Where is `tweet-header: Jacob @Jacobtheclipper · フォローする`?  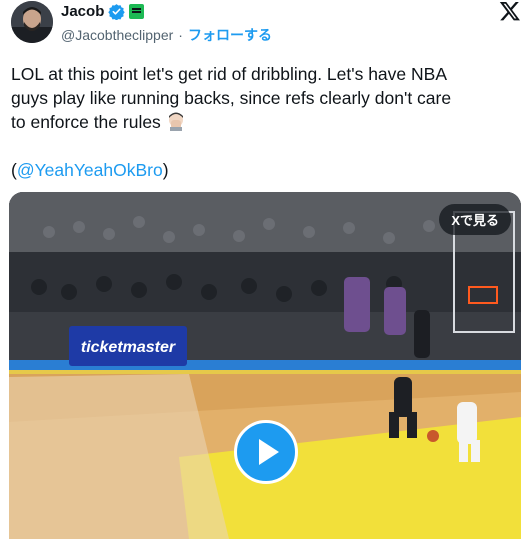
tweet-header: Jacob @Jacobtheclipper · フォローする is located at coordinates (266, 26).